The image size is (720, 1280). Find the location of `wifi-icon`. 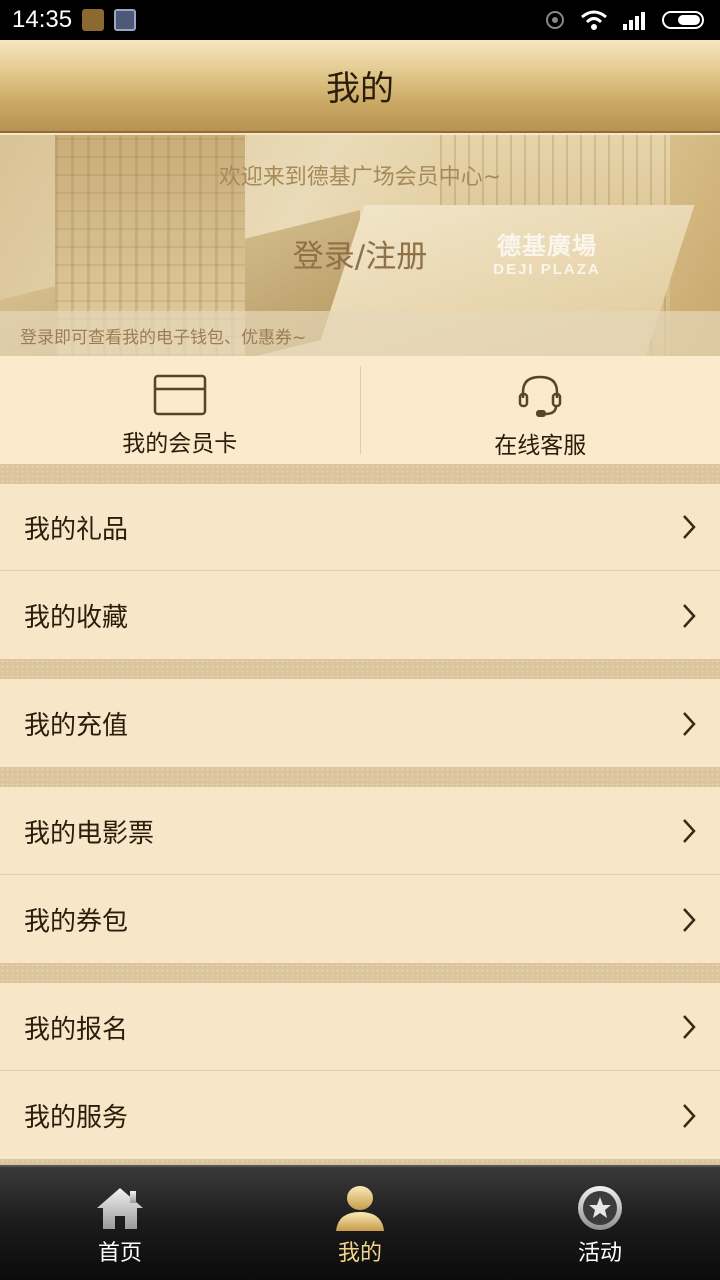

wifi-icon is located at coordinates (594, 20).